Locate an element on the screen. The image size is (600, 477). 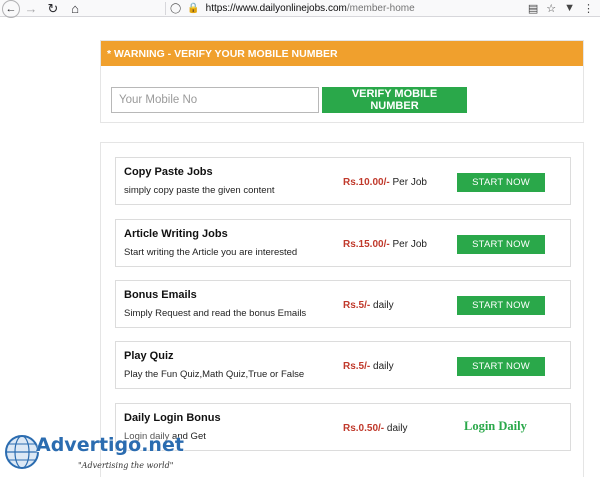
job-title: Bonus Emails is located at coordinates (160, 295).